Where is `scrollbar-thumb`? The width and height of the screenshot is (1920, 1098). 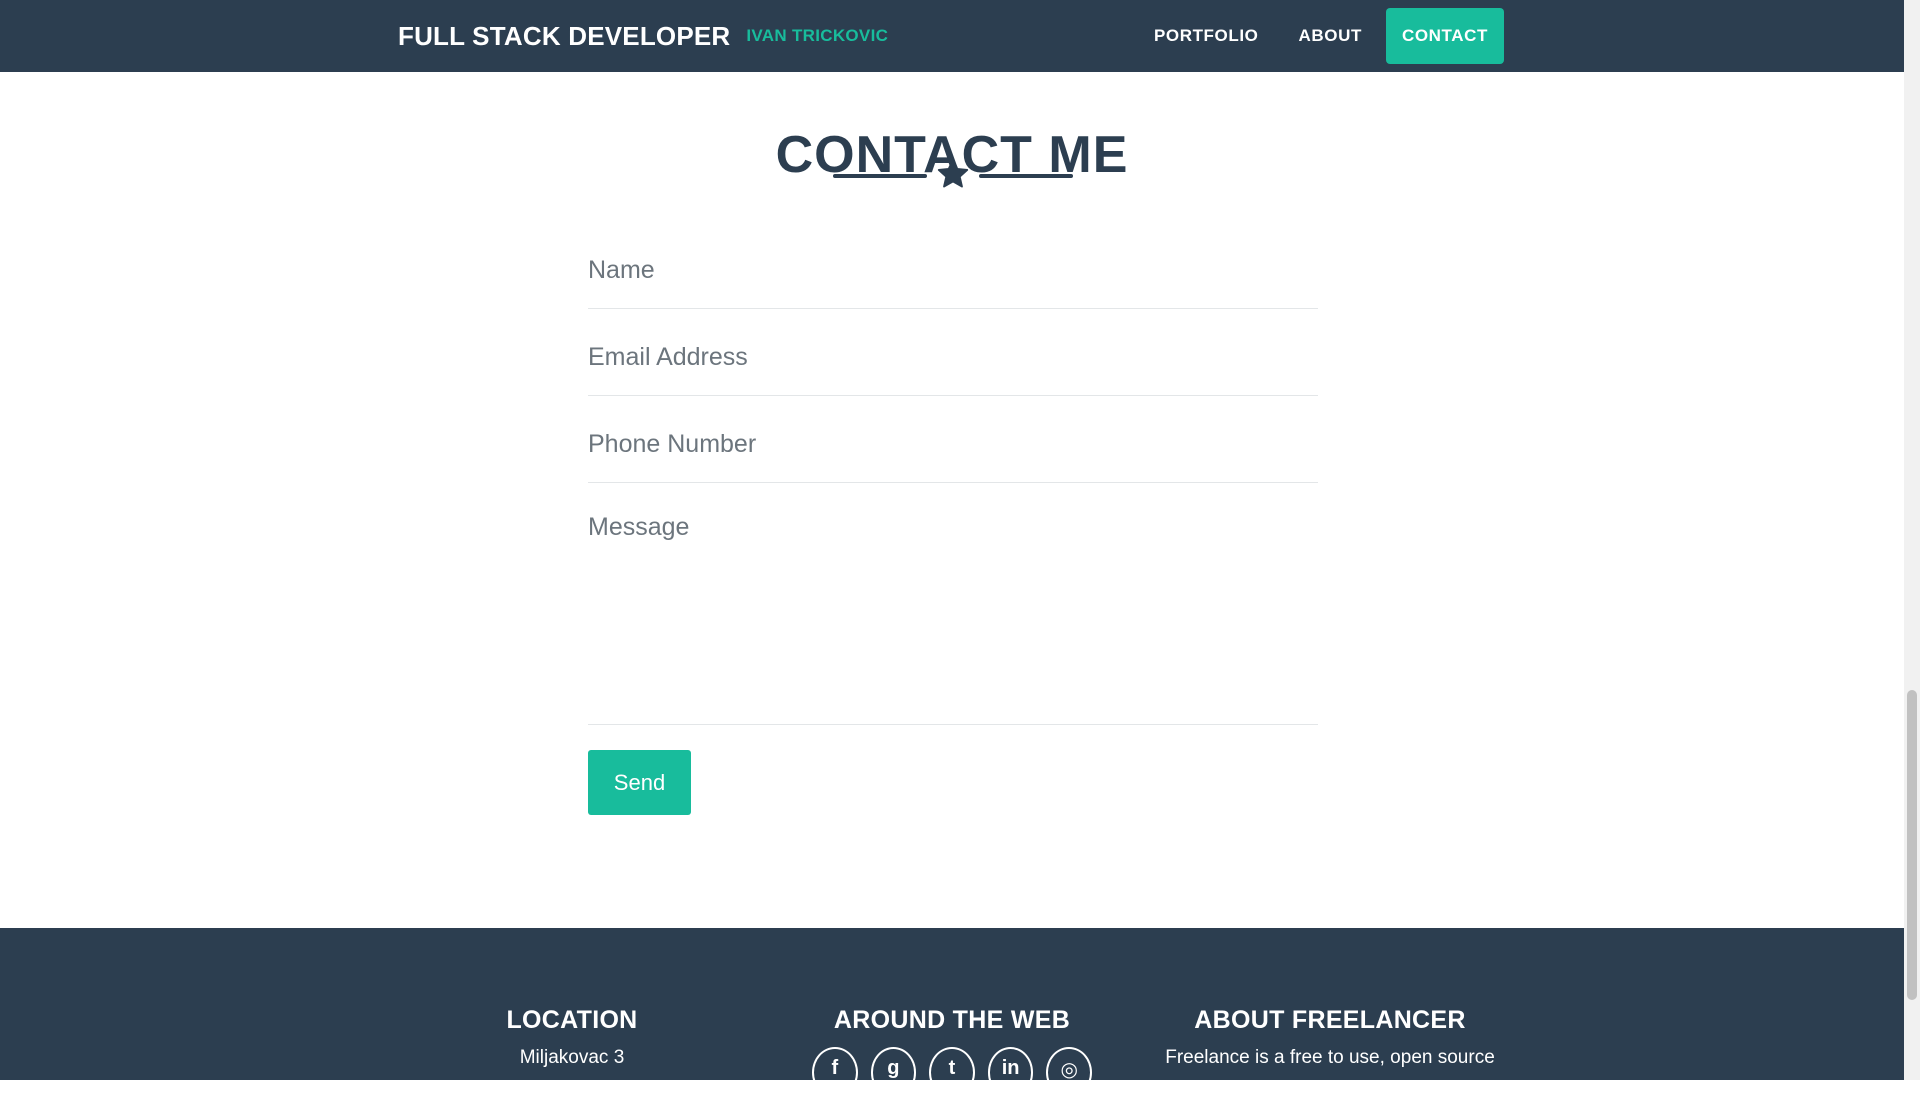 scrollbar-thumb is located at coordinates (1912, 845).